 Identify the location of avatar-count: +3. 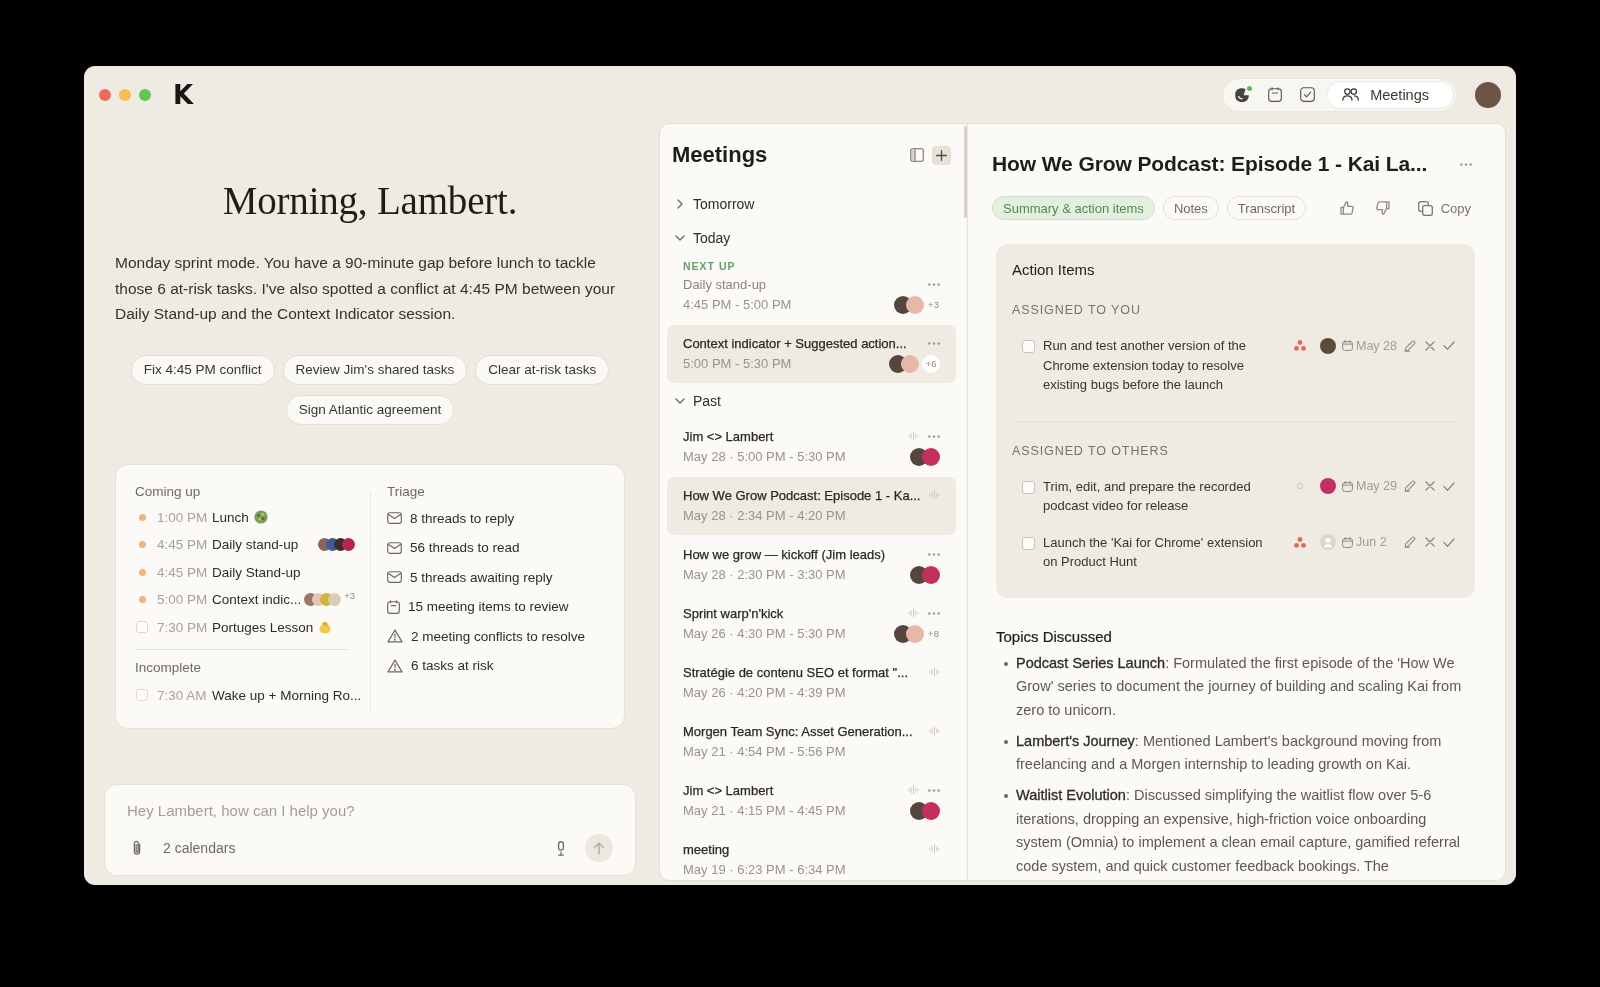
(933, 305).